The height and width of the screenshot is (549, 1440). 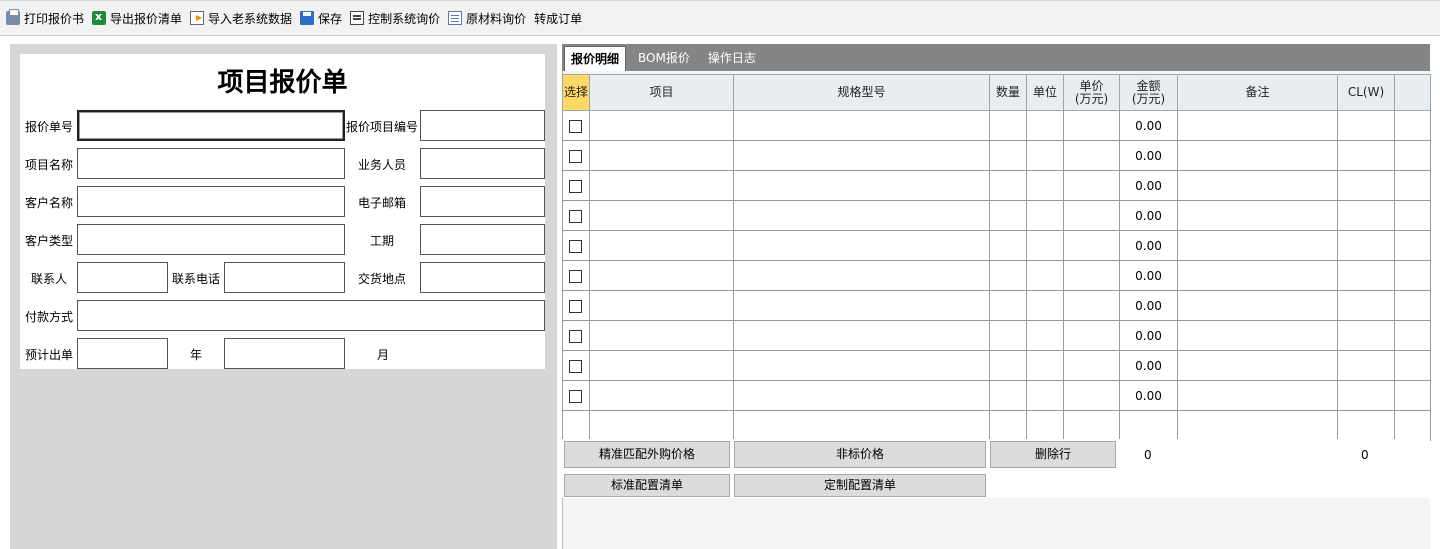 I want to click on tab-quote-detail: 报价明细, so click(x=595, y=58).